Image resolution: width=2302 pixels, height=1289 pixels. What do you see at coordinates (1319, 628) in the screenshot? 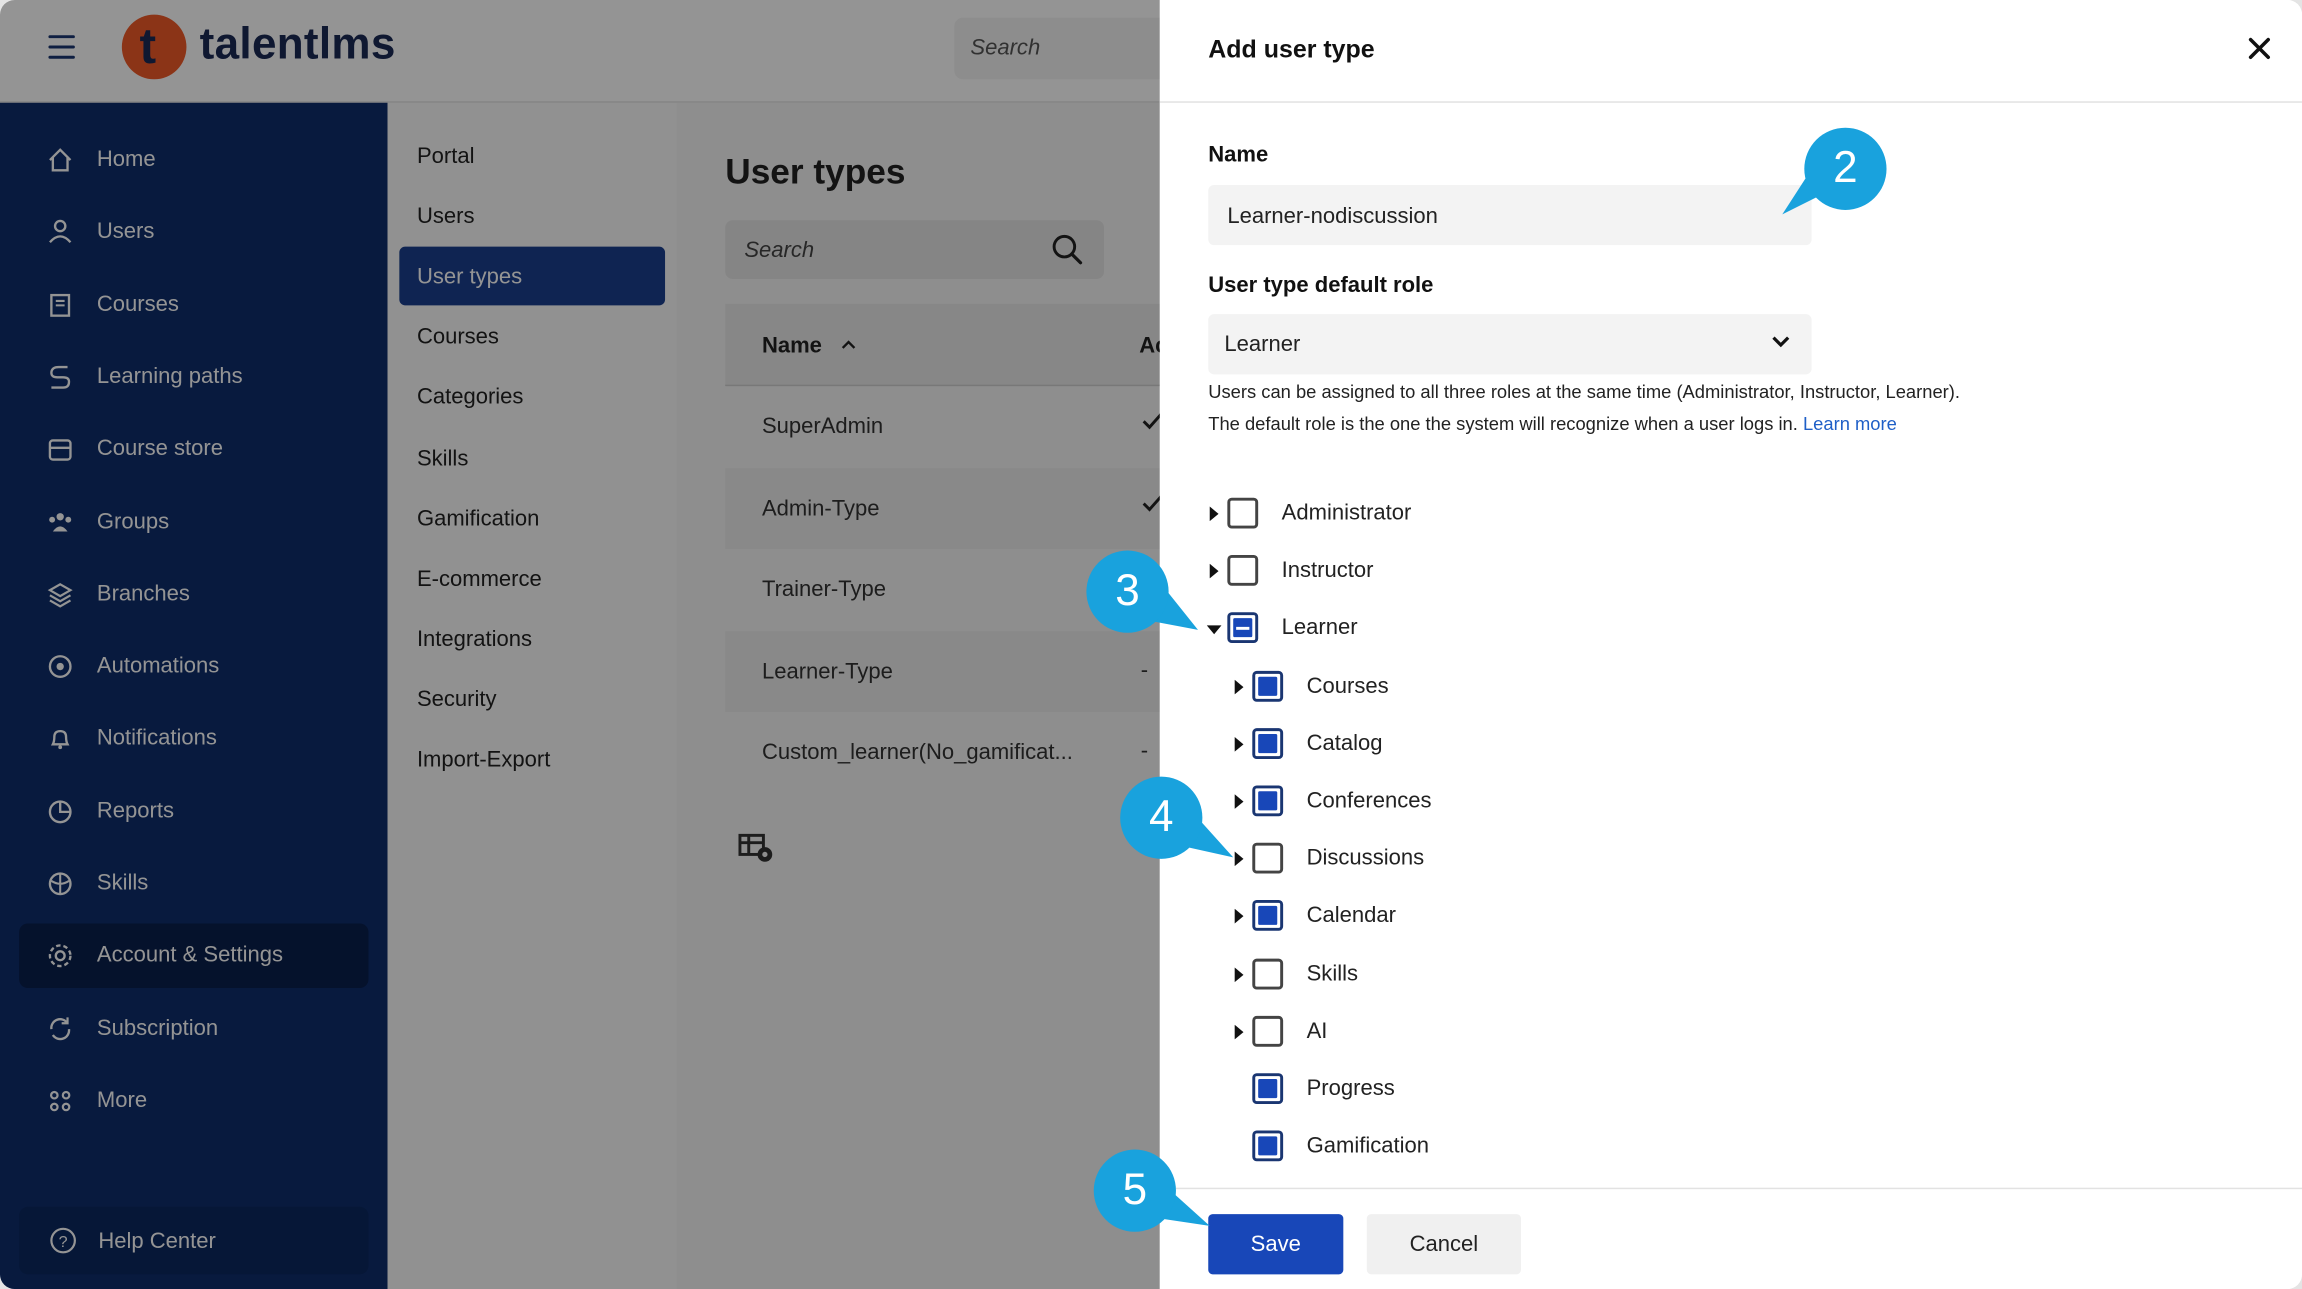
I see `permission-label: Learner` at bounding box center [1319, 628].